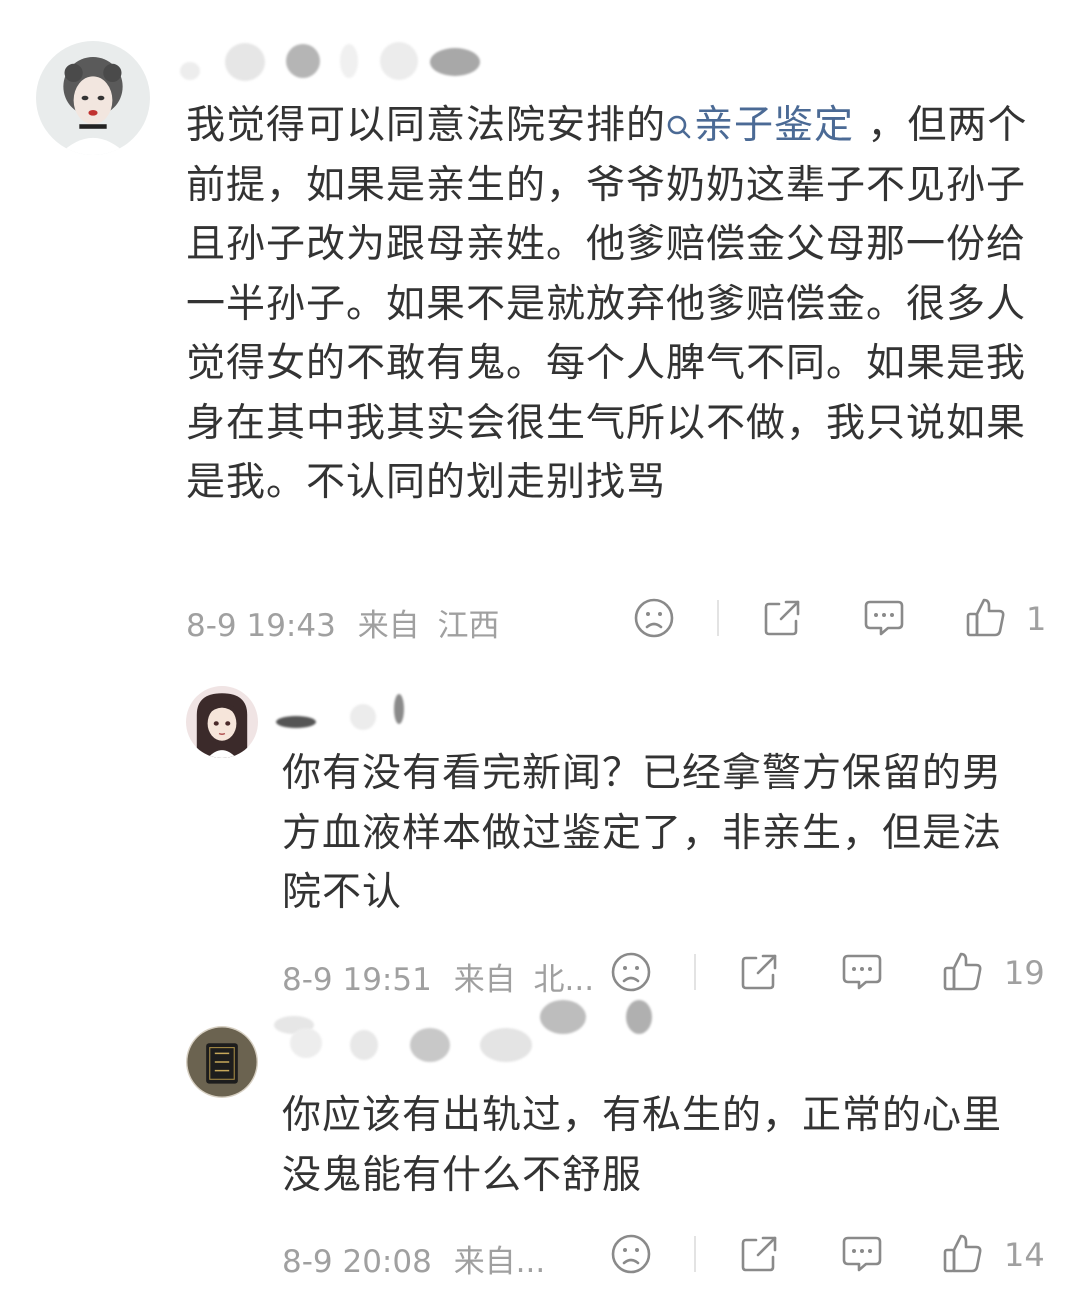 The width and height of the screenshot is (1079, 1304). I want to click on comment-text: 你应该有出轨过，有私生的，正常的心里没鬼能有什么不舒服, so click(642, 1145).